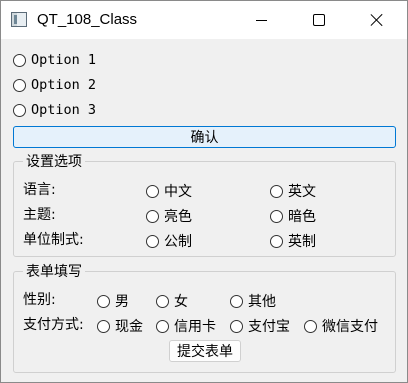 The height and width of the screenshot is (383, 408). I want to click on radio-gender-other: 其他, so click(253, 301).